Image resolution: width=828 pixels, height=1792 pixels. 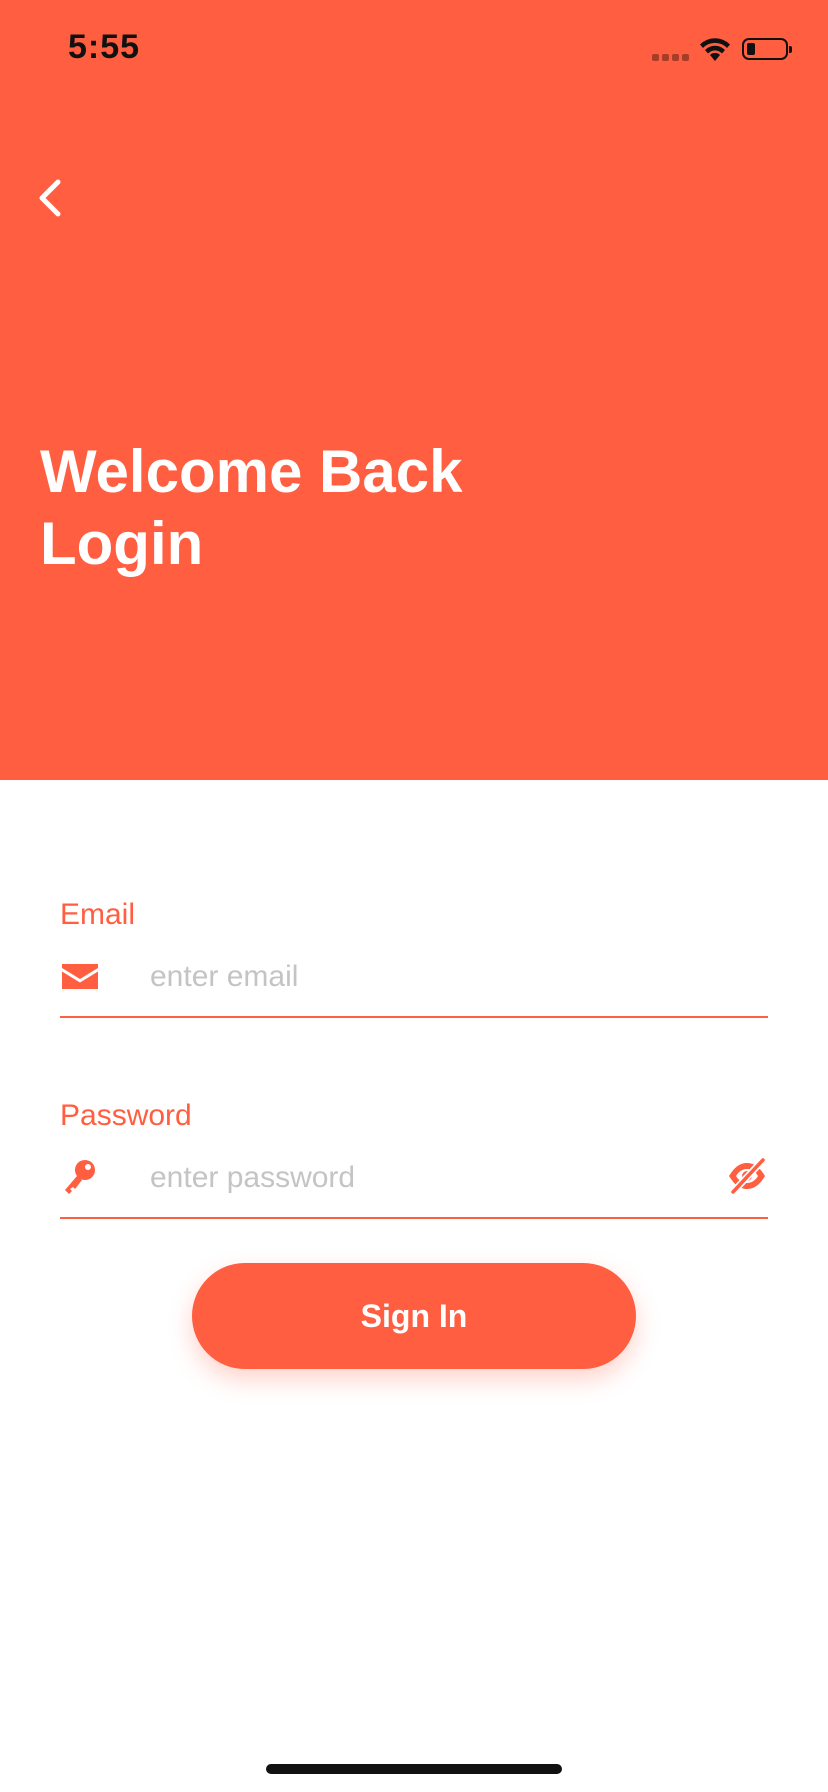 I want to click on key-icon, so click(x=80, y=1177).